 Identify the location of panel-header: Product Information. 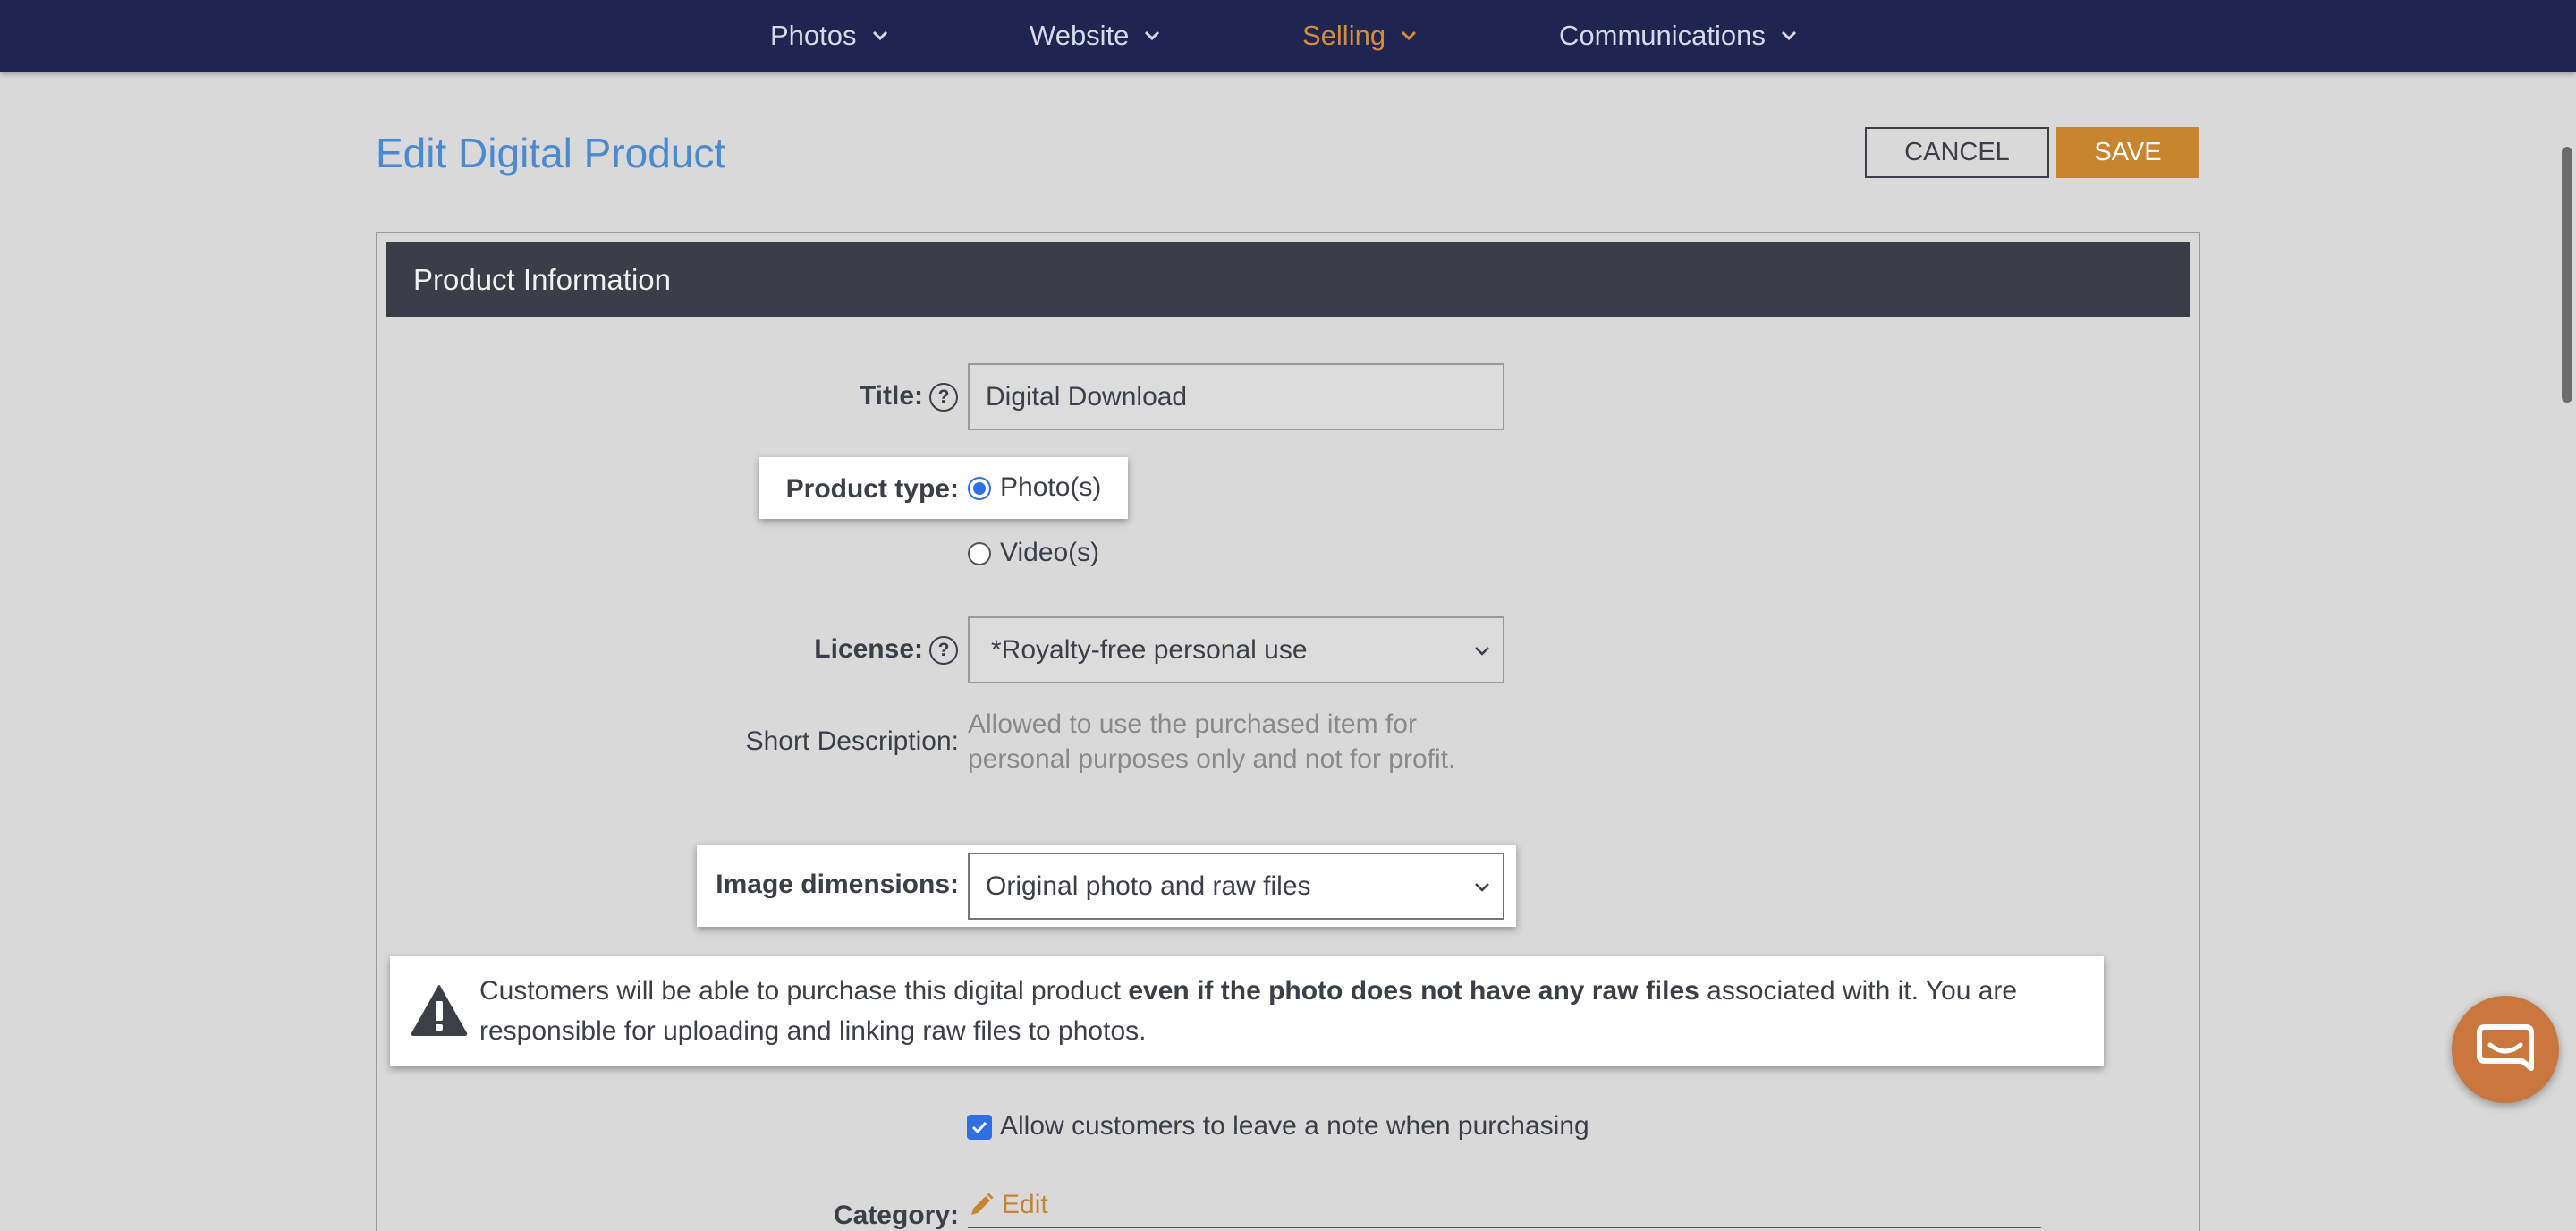
(1288, 279).